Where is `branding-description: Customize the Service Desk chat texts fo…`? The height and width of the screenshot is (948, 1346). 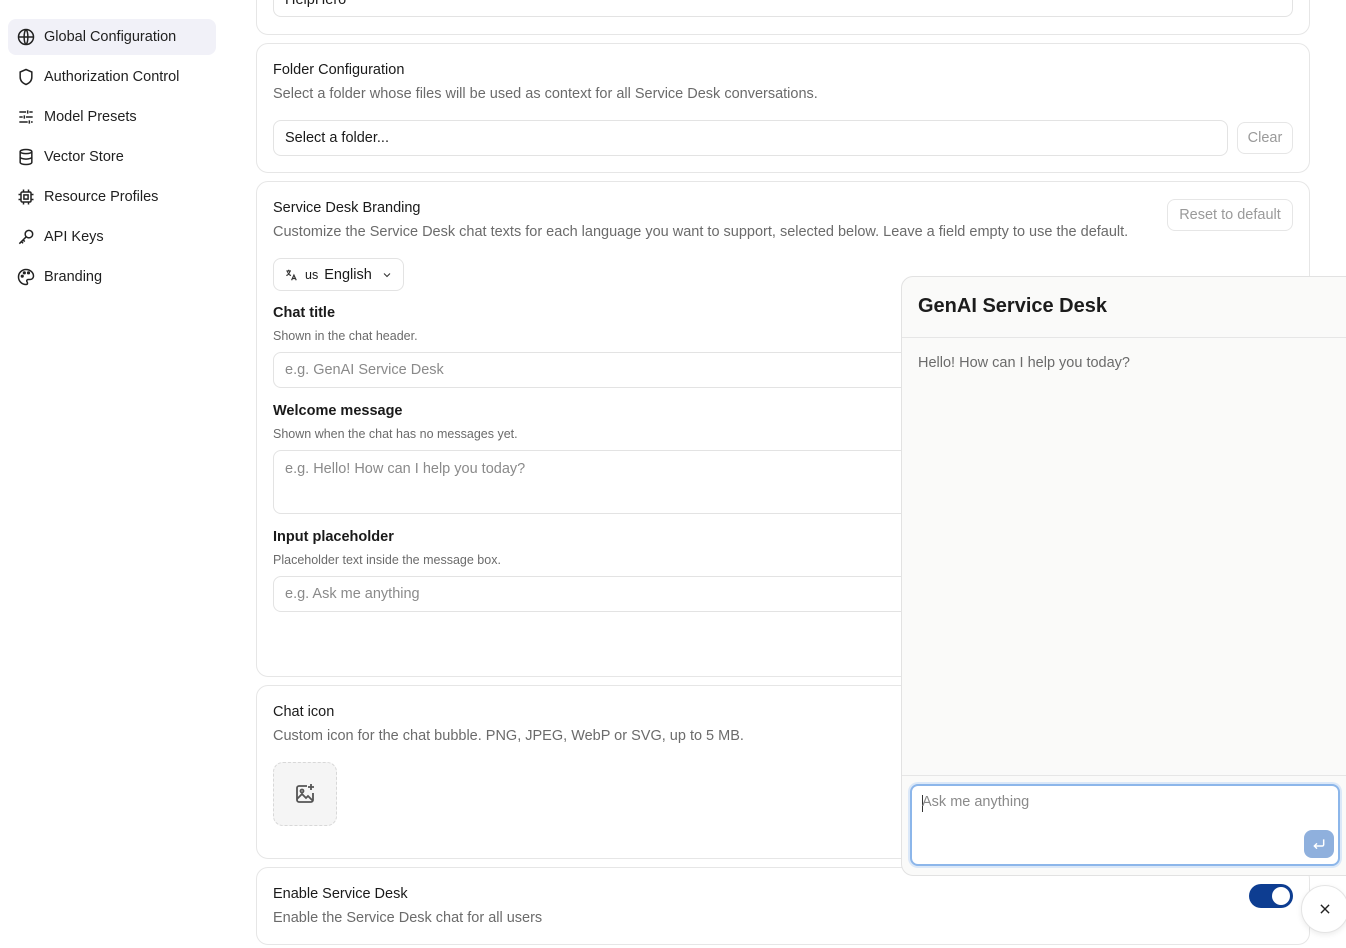
branding-description: Customize the Service Desk chat texts fo… is located at coordinates (701, 232).